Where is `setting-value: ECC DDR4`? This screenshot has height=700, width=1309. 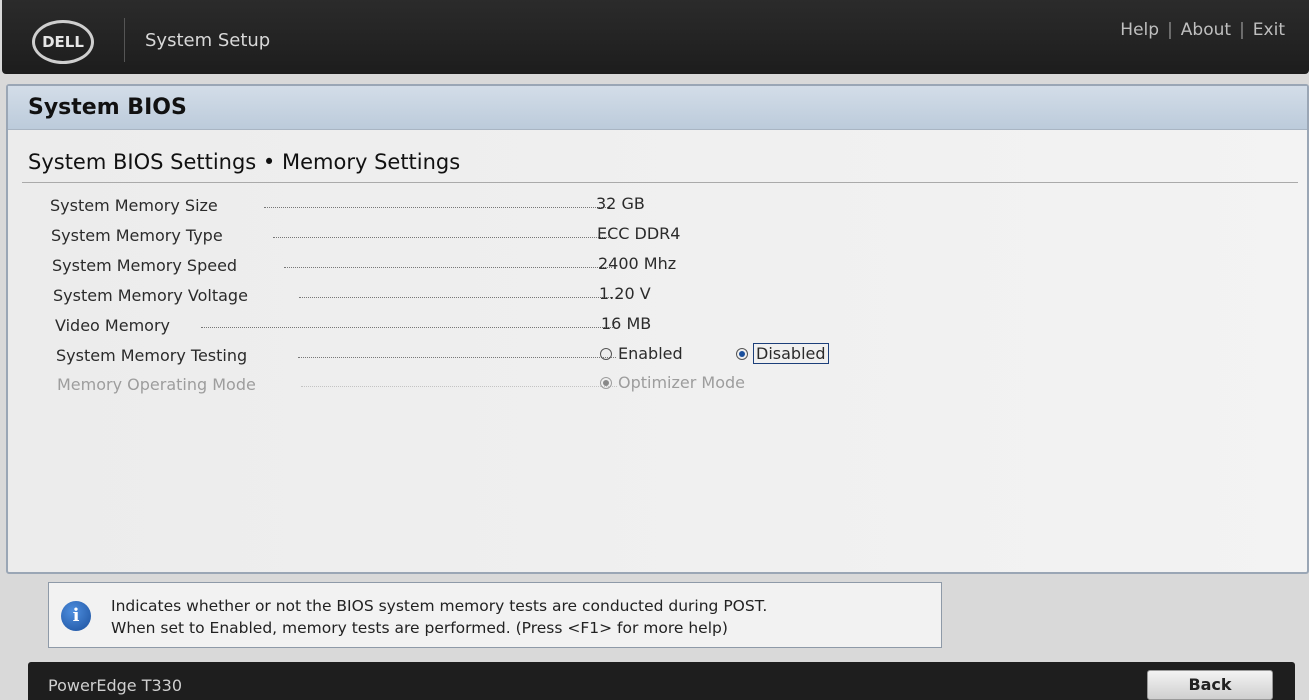
setting-value: ECC DDR4 is located at coordinates (639, 233).